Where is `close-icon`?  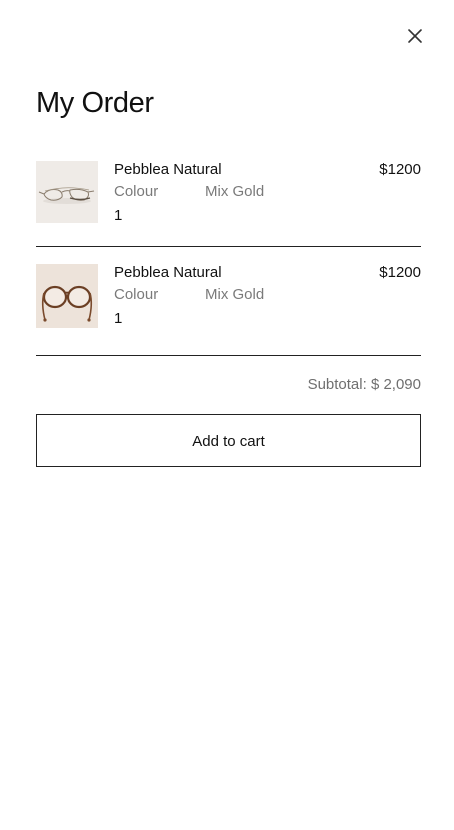 close-icon is located at coordinates (415, 36).